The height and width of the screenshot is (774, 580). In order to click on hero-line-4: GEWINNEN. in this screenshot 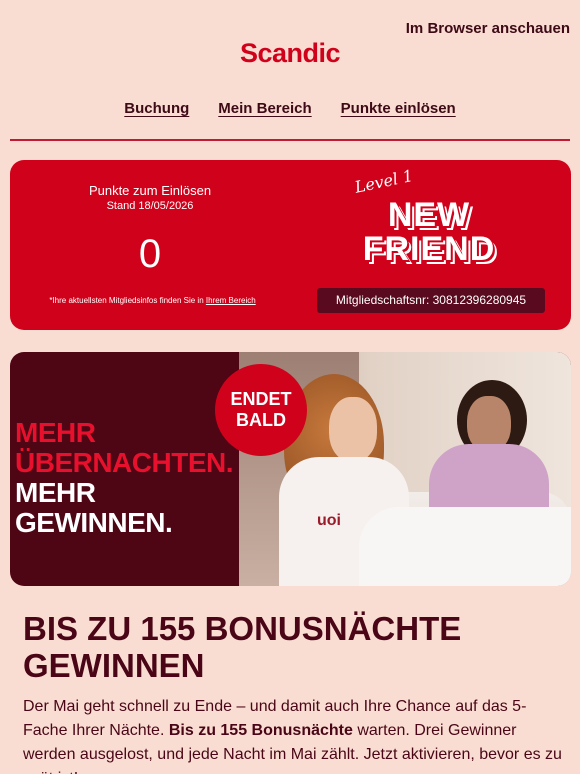, I will do `click(94, 522)`.